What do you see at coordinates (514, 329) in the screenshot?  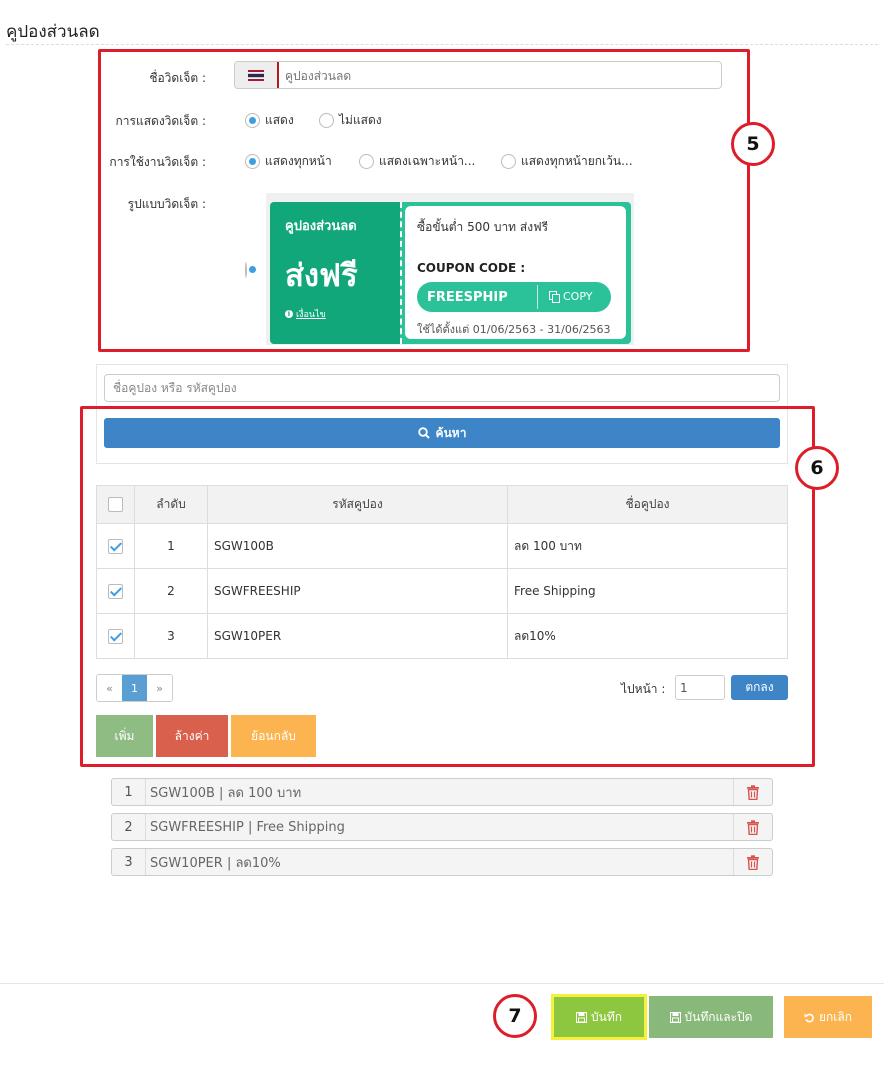 I see `coupon-validity: ใช้ได้ตั้งแต่ 01/06/2563 - 31/06/2563` at bounding box center [514, 329].